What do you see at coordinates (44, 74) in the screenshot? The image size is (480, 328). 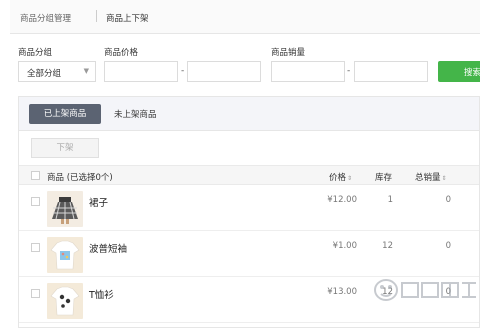 I see `group-select-value: 全部分组` at bounding box center [44, 74].